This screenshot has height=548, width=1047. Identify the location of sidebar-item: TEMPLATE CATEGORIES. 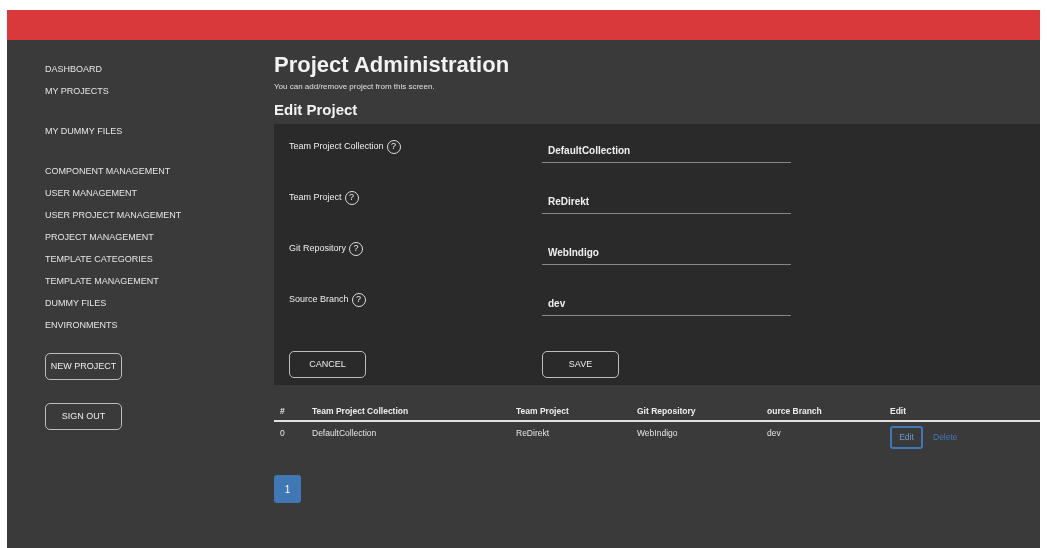
(99, 259).